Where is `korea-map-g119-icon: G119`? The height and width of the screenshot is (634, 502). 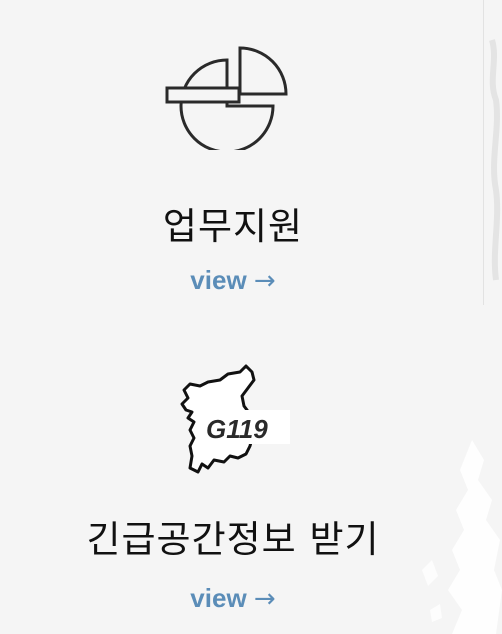 korea-map-g119-icon: G119 is located at coordinates (235, 419).